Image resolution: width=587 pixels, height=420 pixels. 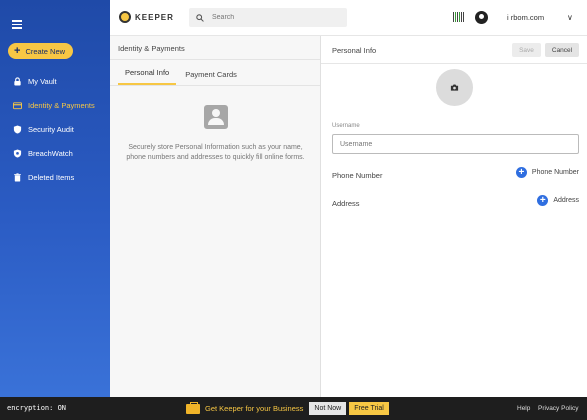 What do you see at coordinates (458, 17) in the screenshot?
I see `extension-icon` at bounding box center [458, 17].